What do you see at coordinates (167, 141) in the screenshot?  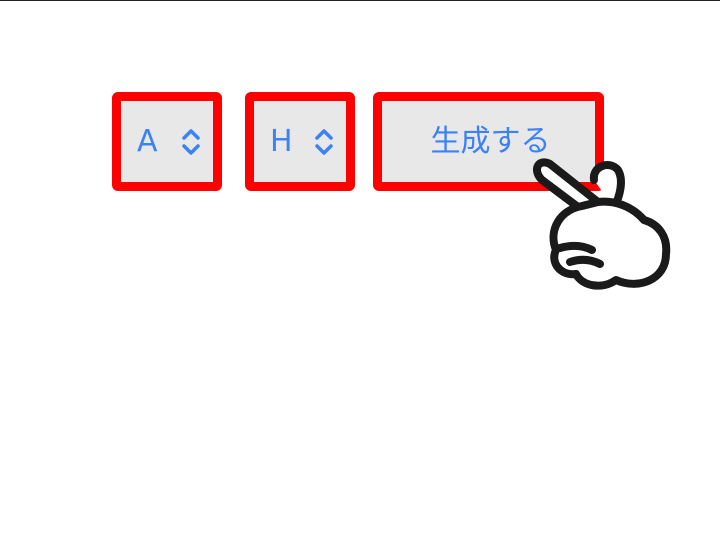 I see `select-a: A` at bounding box center [167, 141].